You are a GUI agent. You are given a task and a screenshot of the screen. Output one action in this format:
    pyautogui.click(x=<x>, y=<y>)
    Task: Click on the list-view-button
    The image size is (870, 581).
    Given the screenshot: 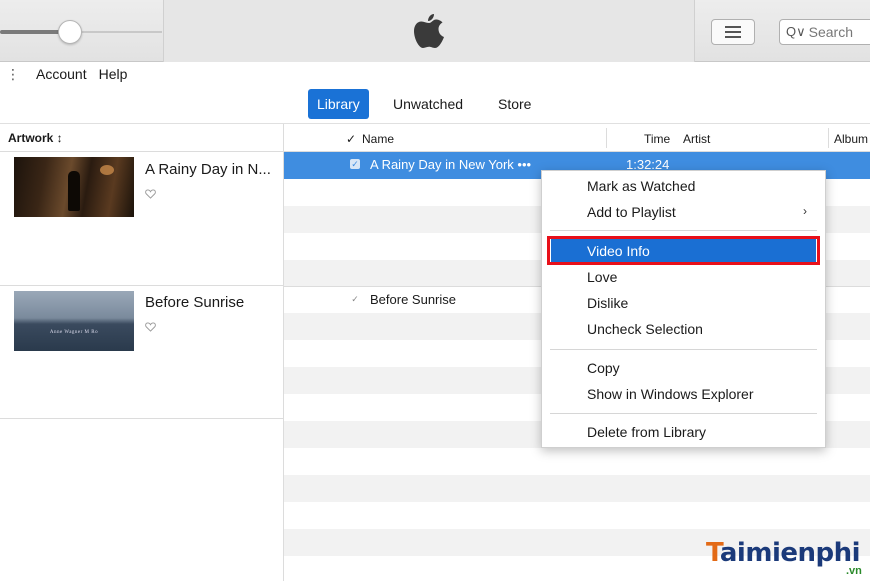 What is the action you would take?
    pyautogui.click(x=733, y=32)
    